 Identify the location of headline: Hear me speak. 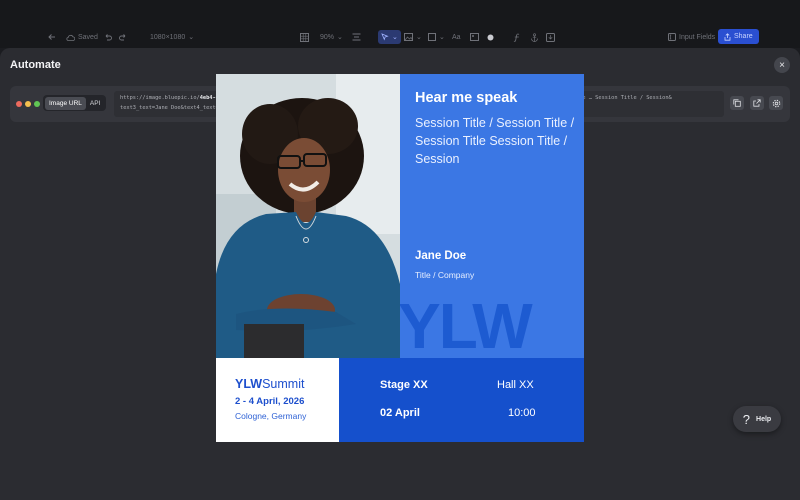
(466, 98).